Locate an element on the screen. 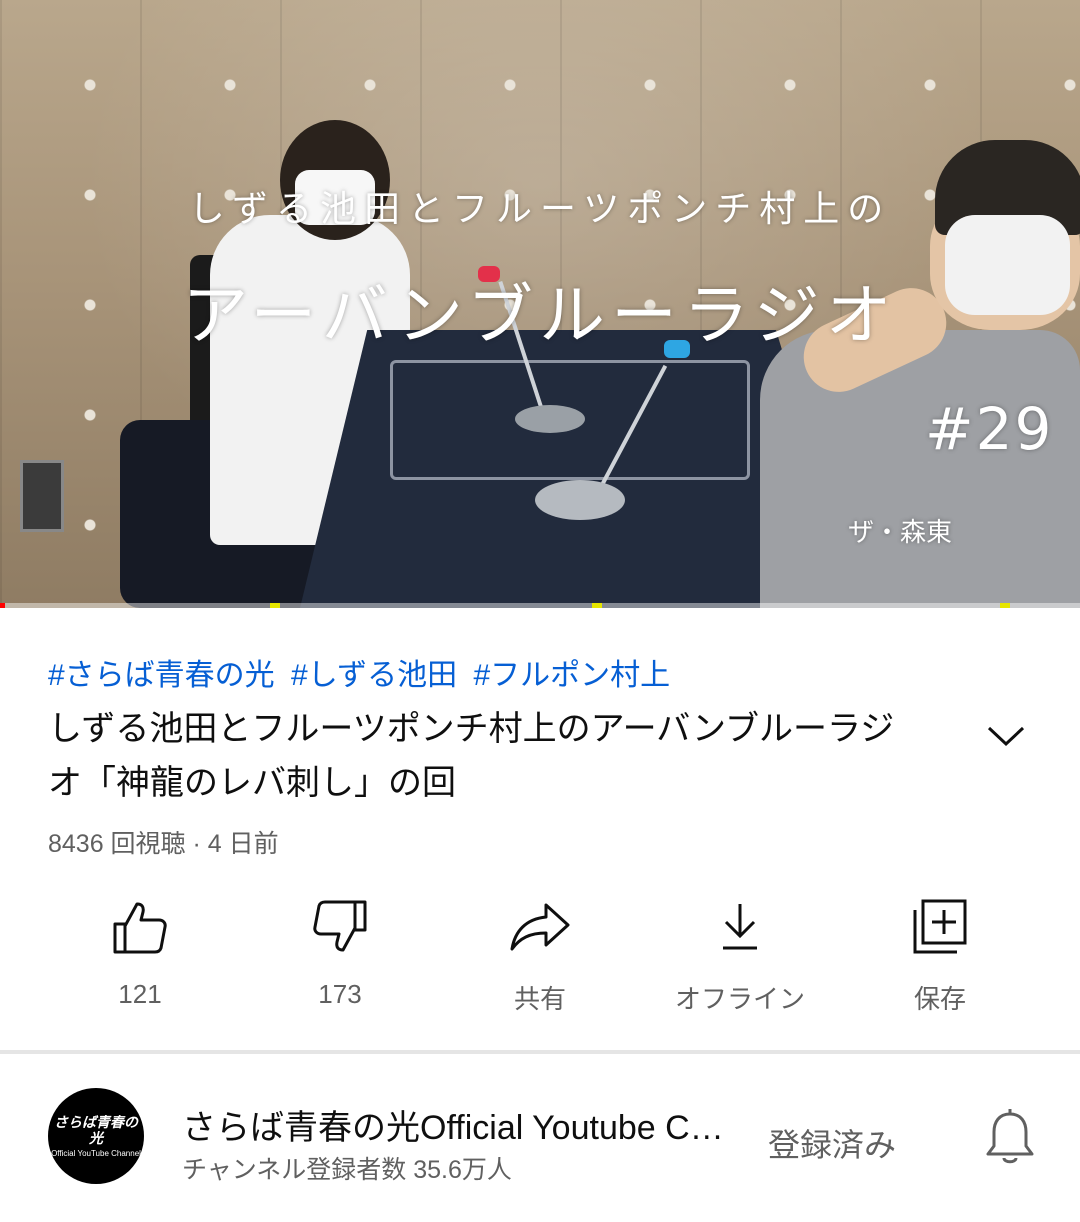 This screenshot has height=1222, width=1080. save-label: 保存 is located at coordinates (939, 999).